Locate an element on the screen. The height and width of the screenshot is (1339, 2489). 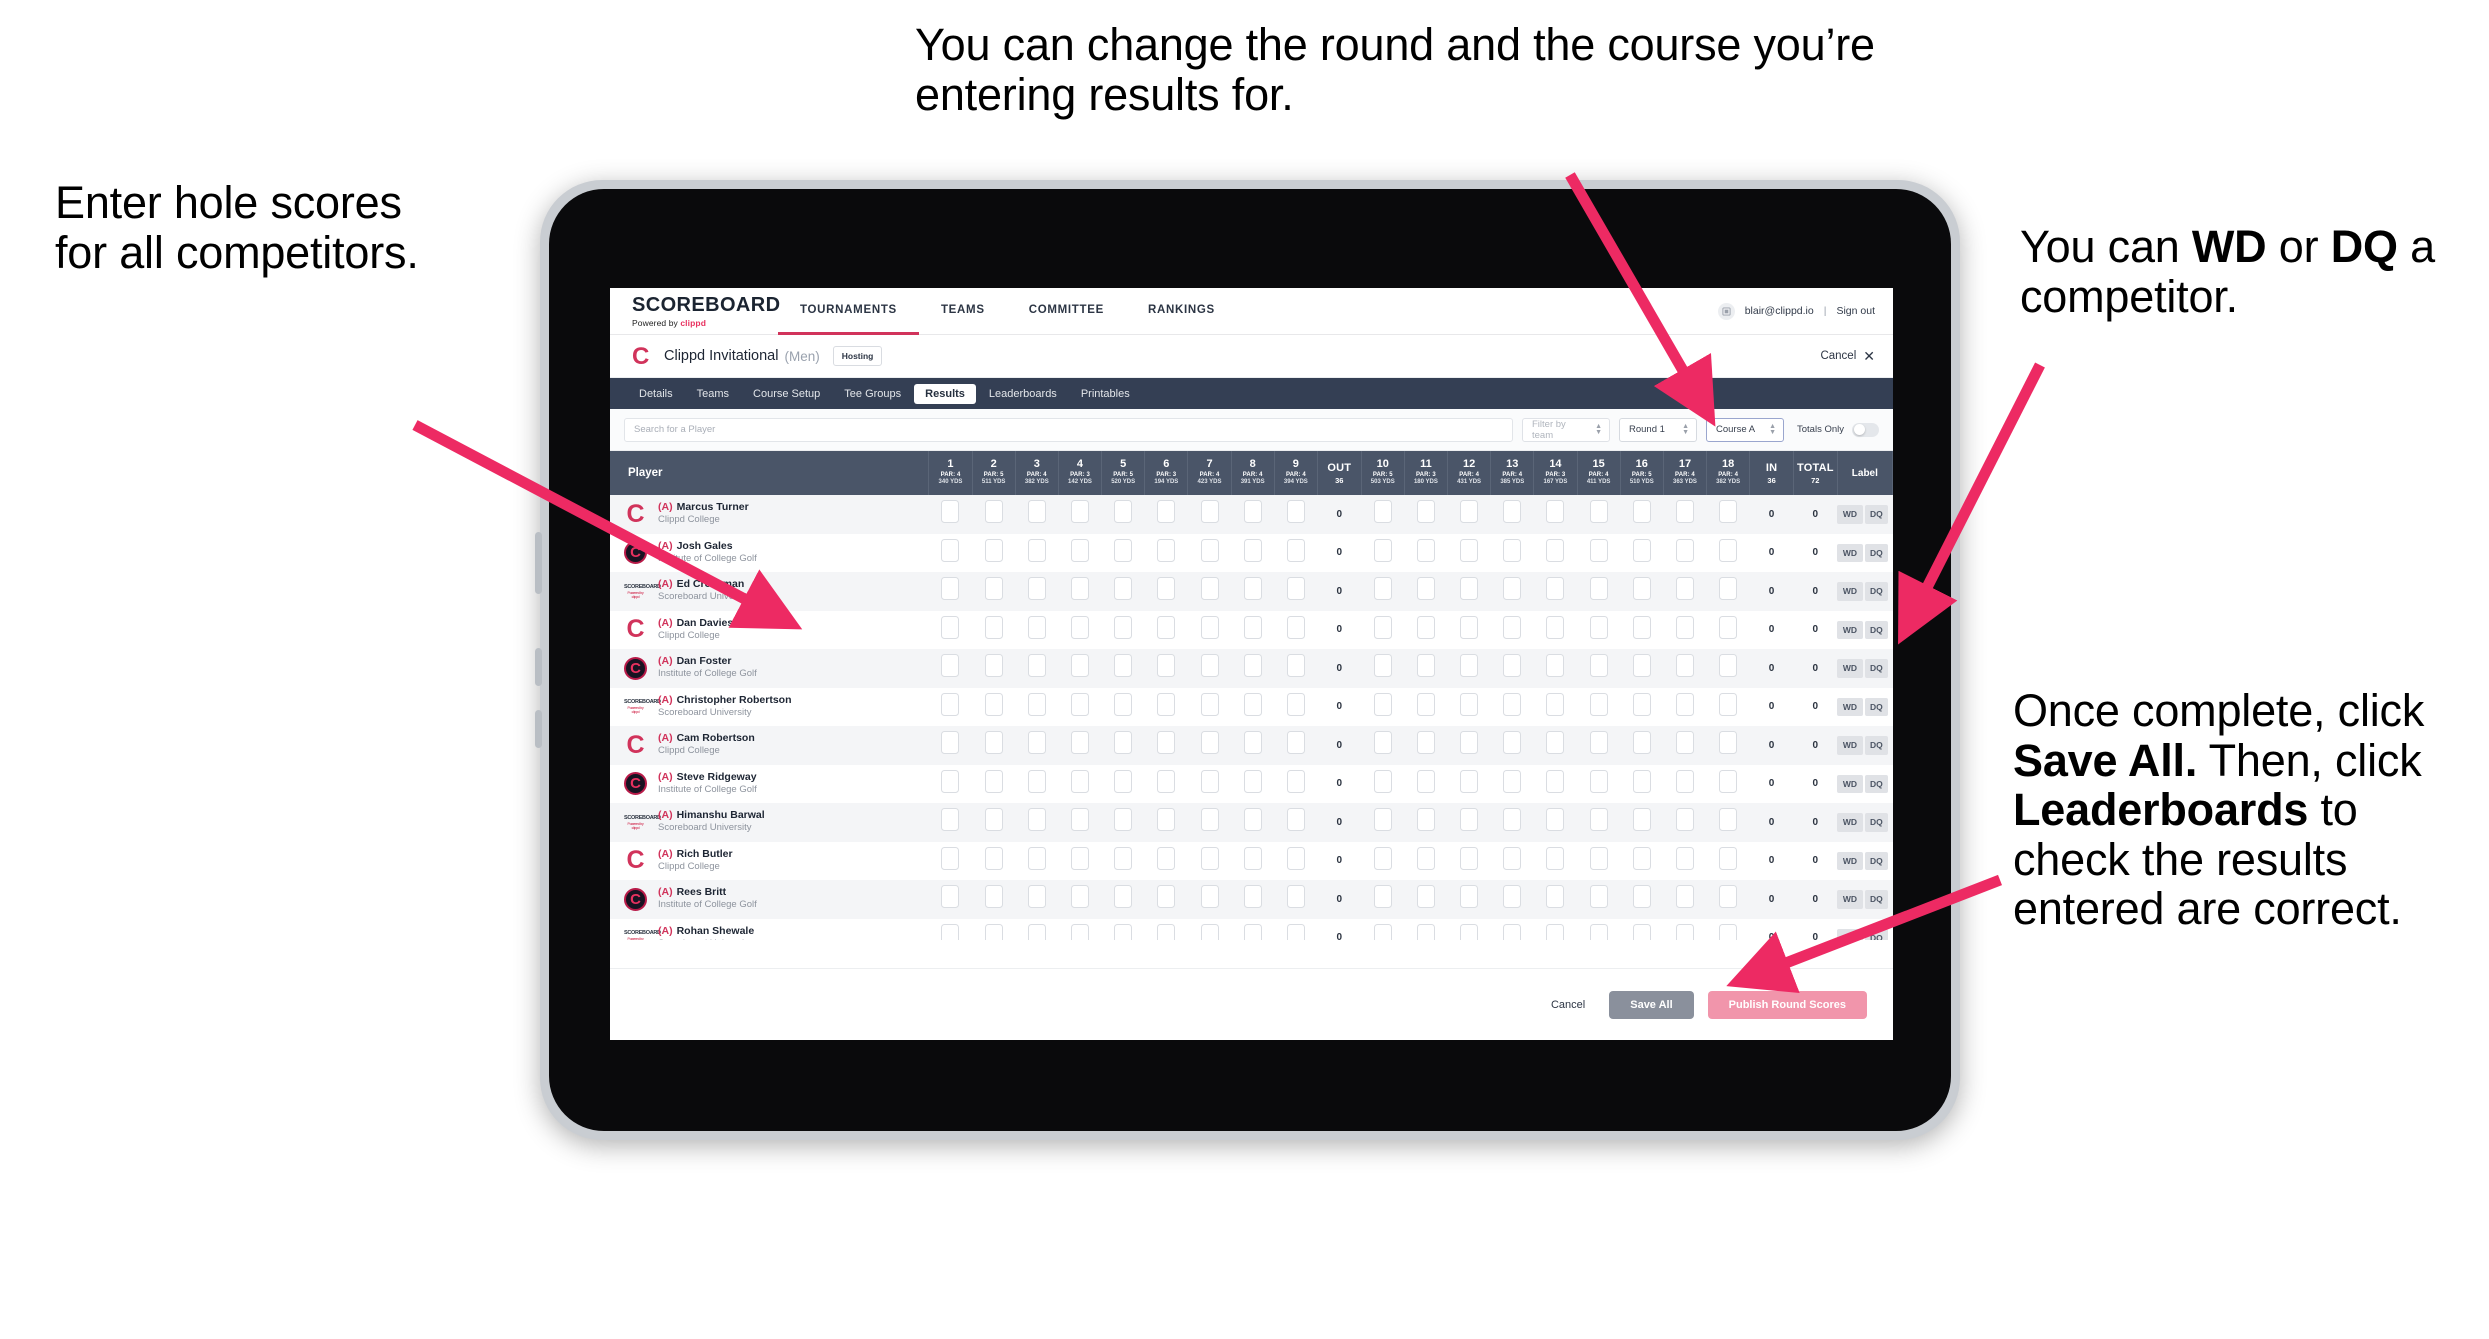
search-input: Search for a Player is located at coordinates (1068, 429).